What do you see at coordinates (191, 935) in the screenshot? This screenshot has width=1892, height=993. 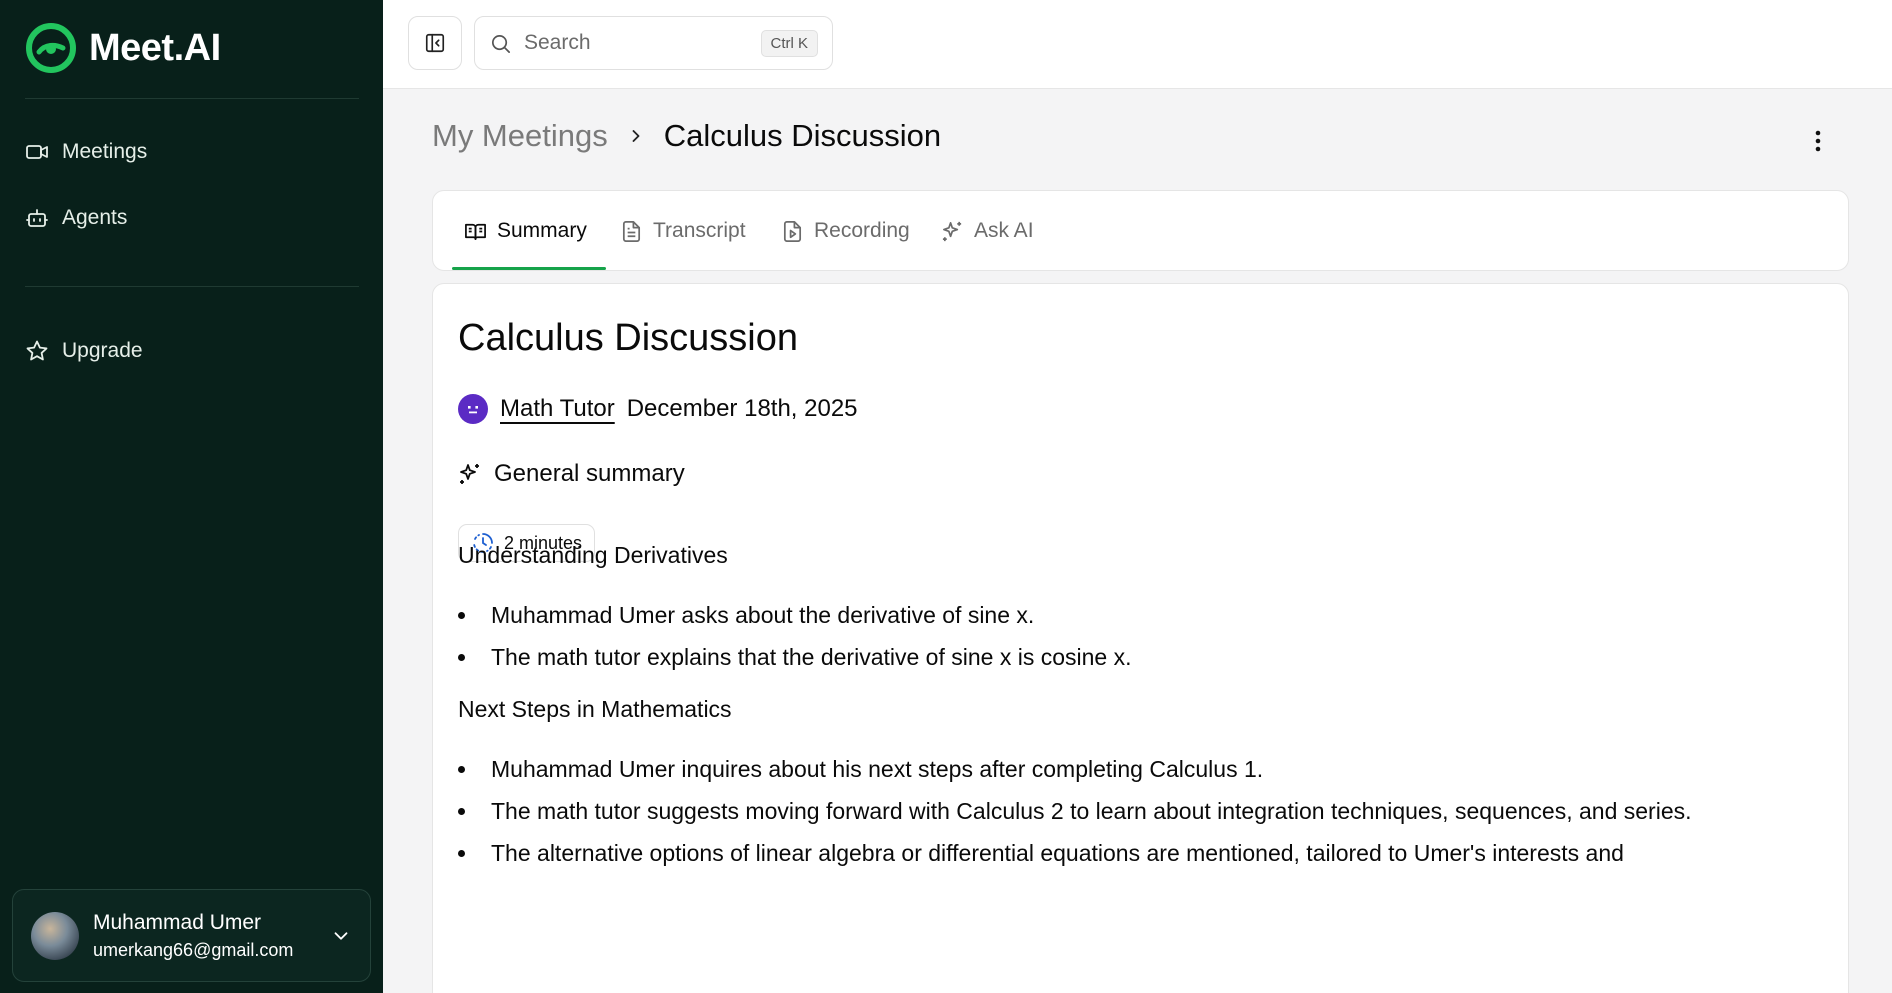 I see `user-menu-button: Muhammad Umer umerkang66@gmail.com` at bounding box center [191, 935].